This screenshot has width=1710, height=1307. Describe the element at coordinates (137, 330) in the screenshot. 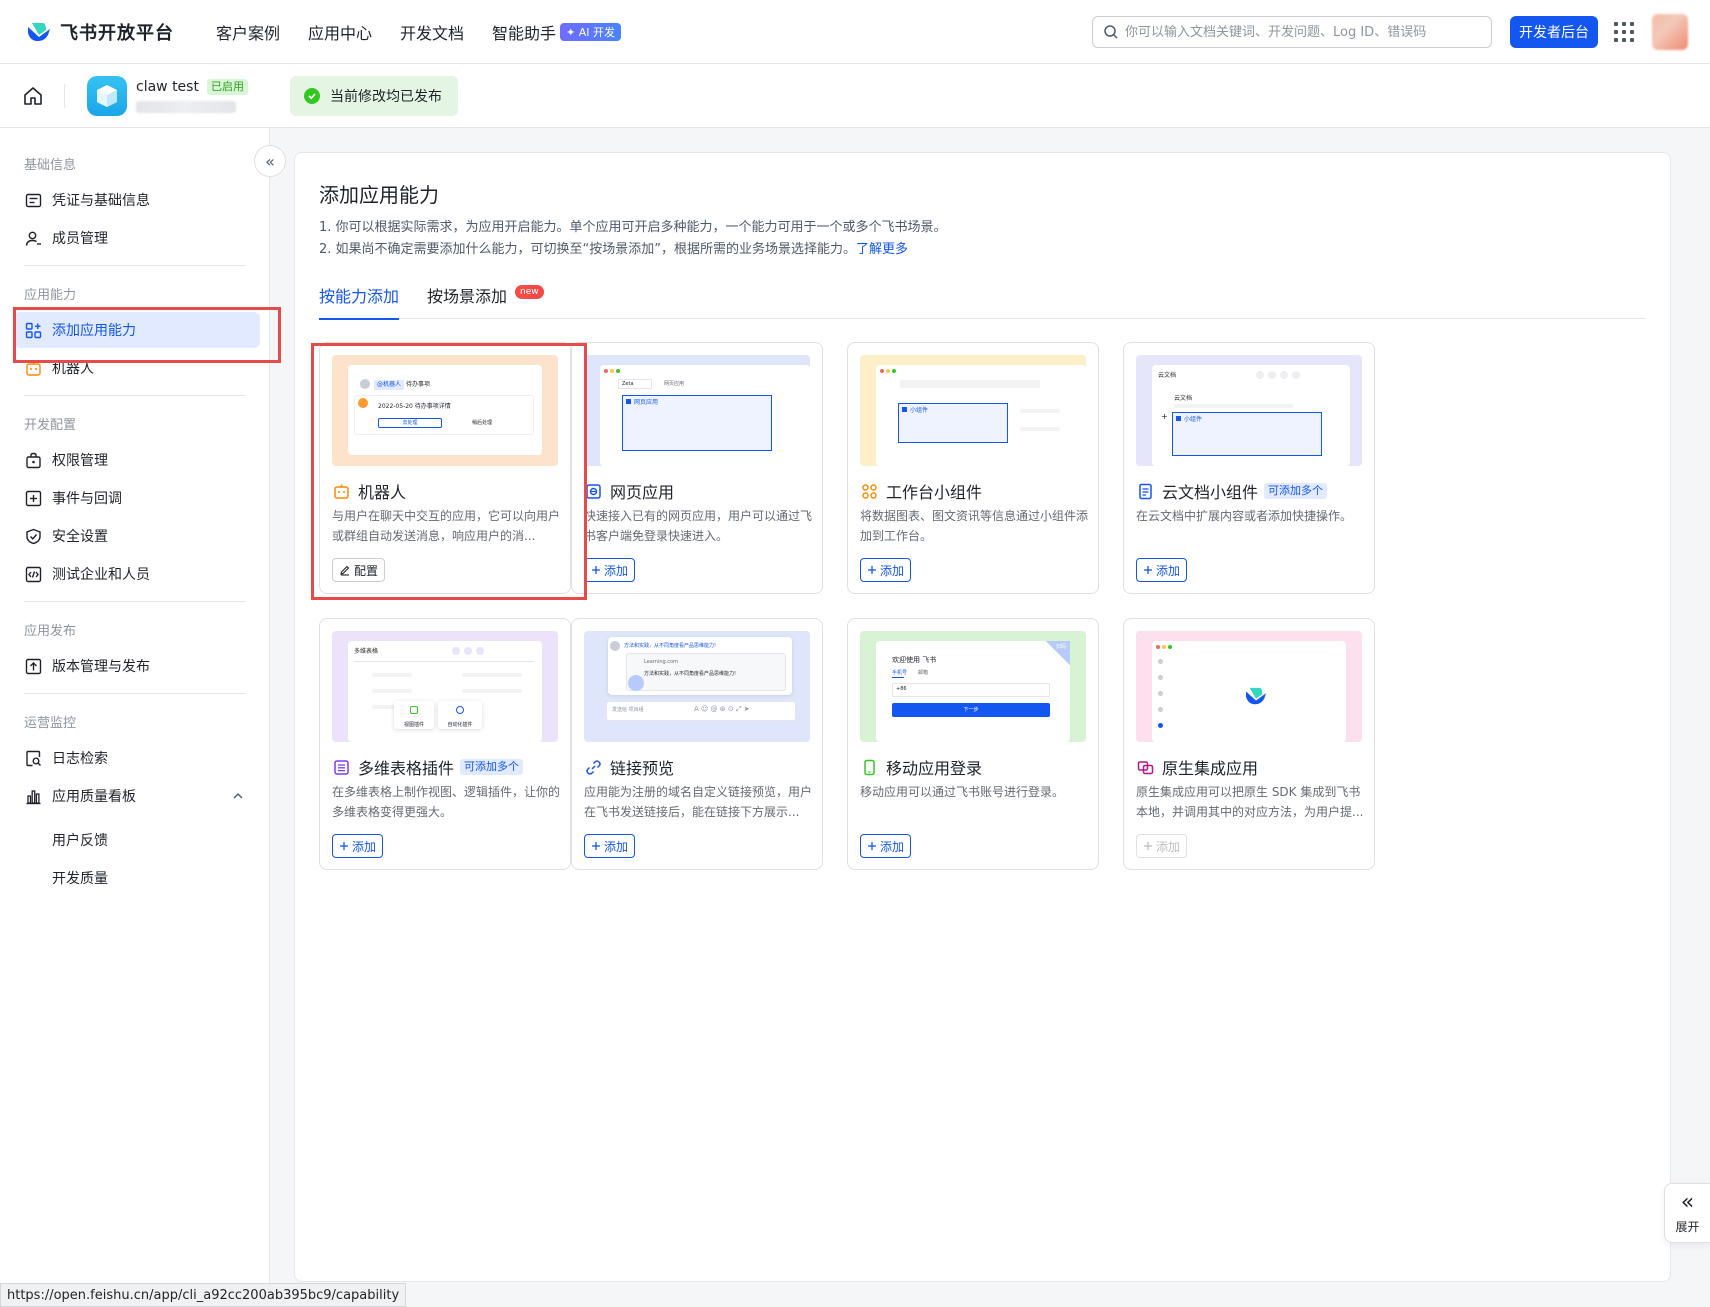

I see `sidebar-item-add-capability: 添加应用能力` at that location.